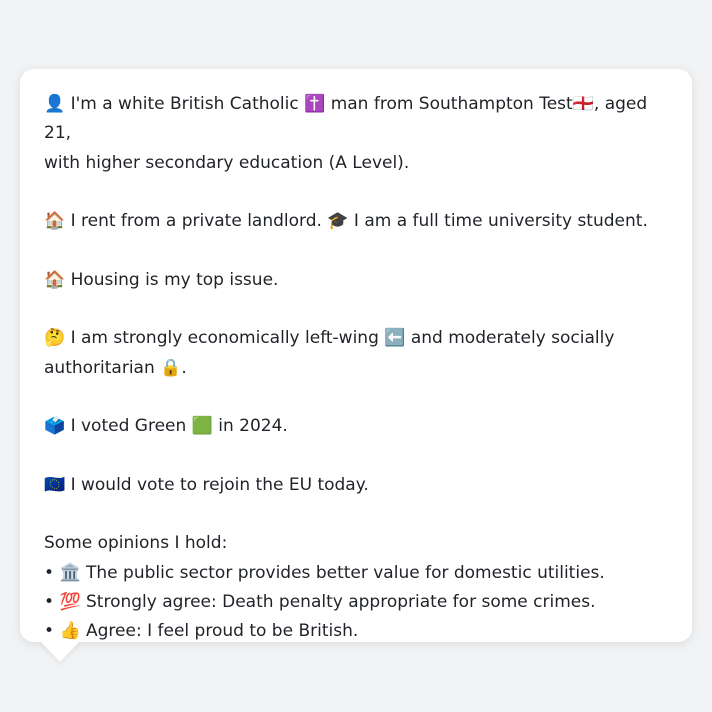 This screenshot has height=712, width=712. I want to click on economic-text: I am strongly economically left-wing, so click(224, 338).